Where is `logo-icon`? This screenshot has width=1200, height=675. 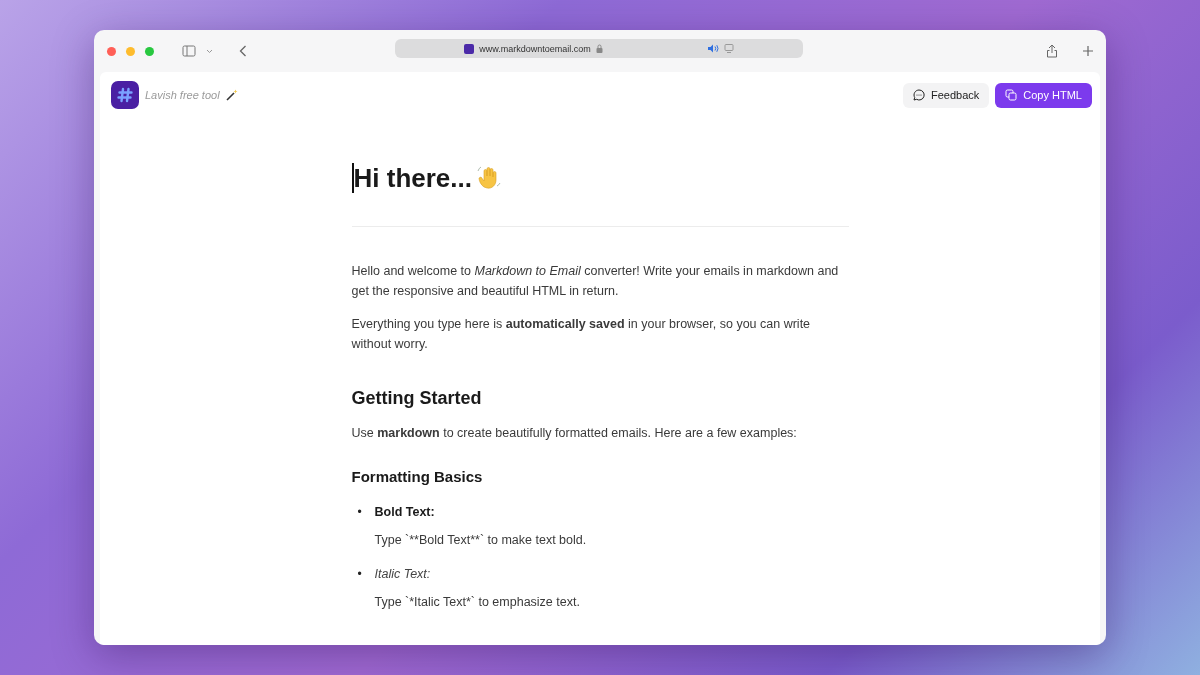 logo-icon is located at coordinates (125, 95).